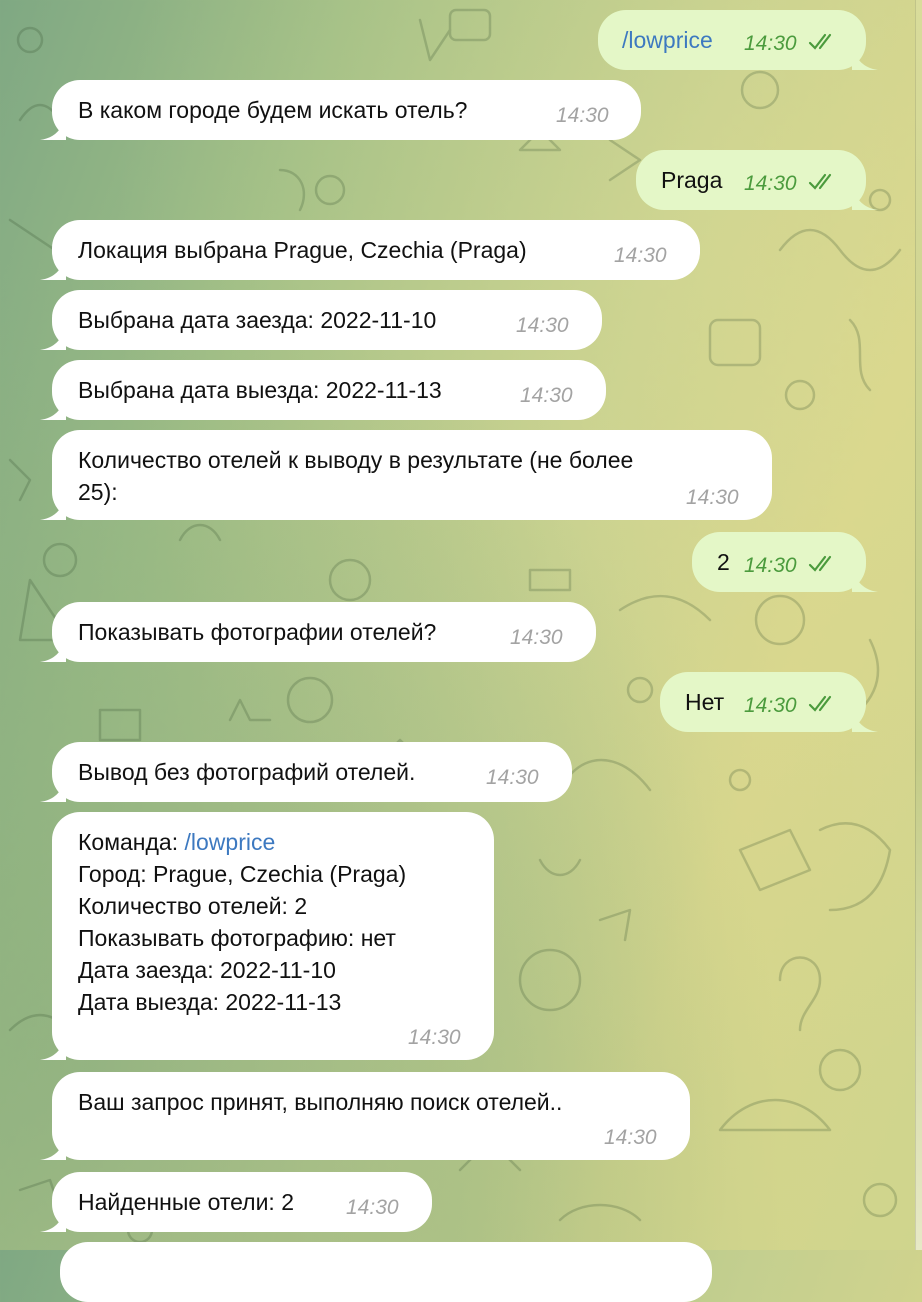  I want to click on outgoing-message-command: /lowprice 14:30, so click(738, 40).